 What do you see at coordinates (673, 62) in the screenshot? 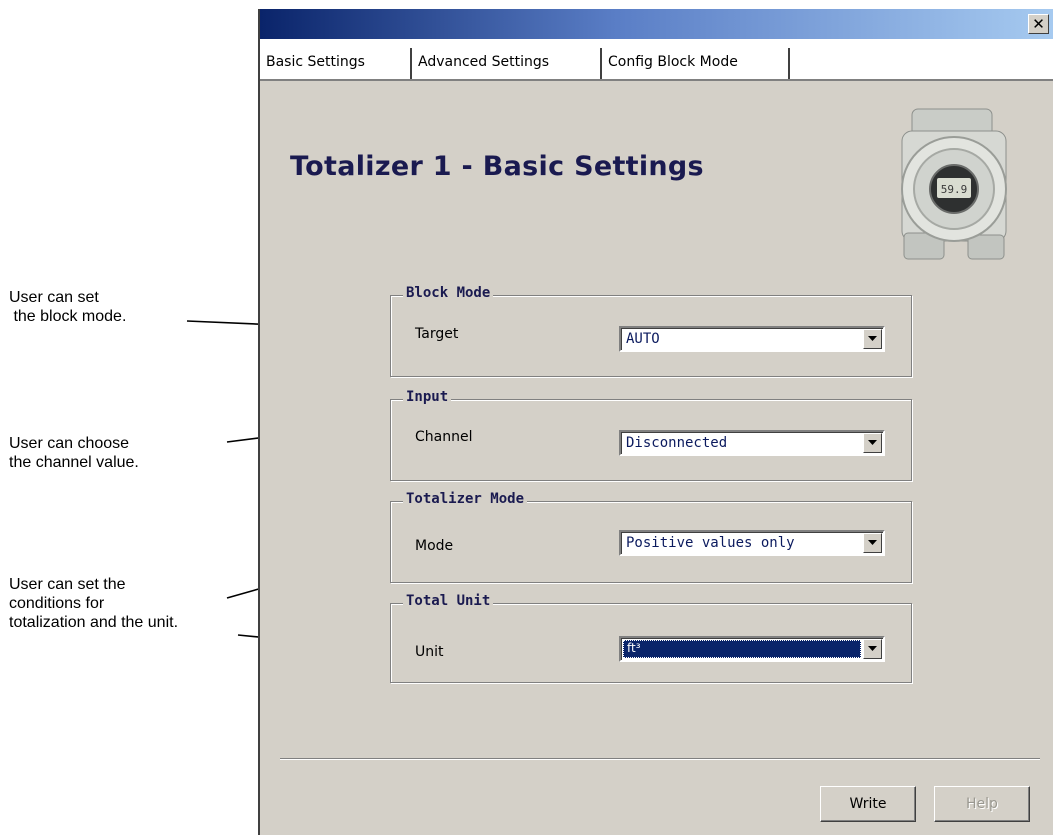
I see `tab-label: Config Block Mode` at bounding box center [673, 62].